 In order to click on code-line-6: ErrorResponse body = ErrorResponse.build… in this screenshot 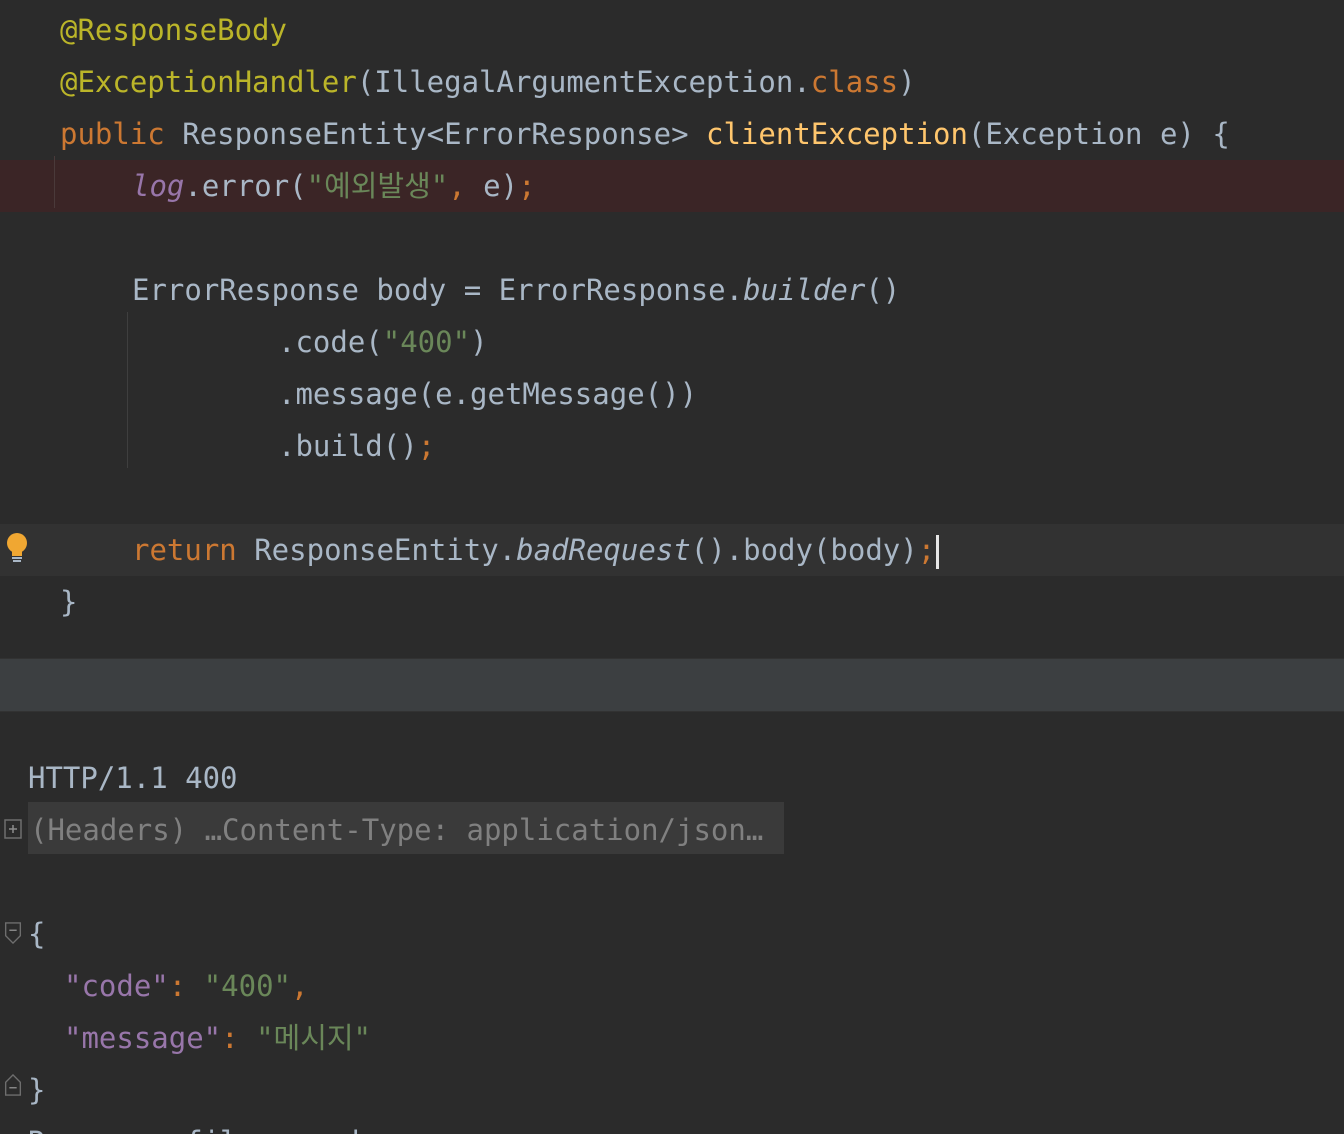, I will do `click(672, 290)`.